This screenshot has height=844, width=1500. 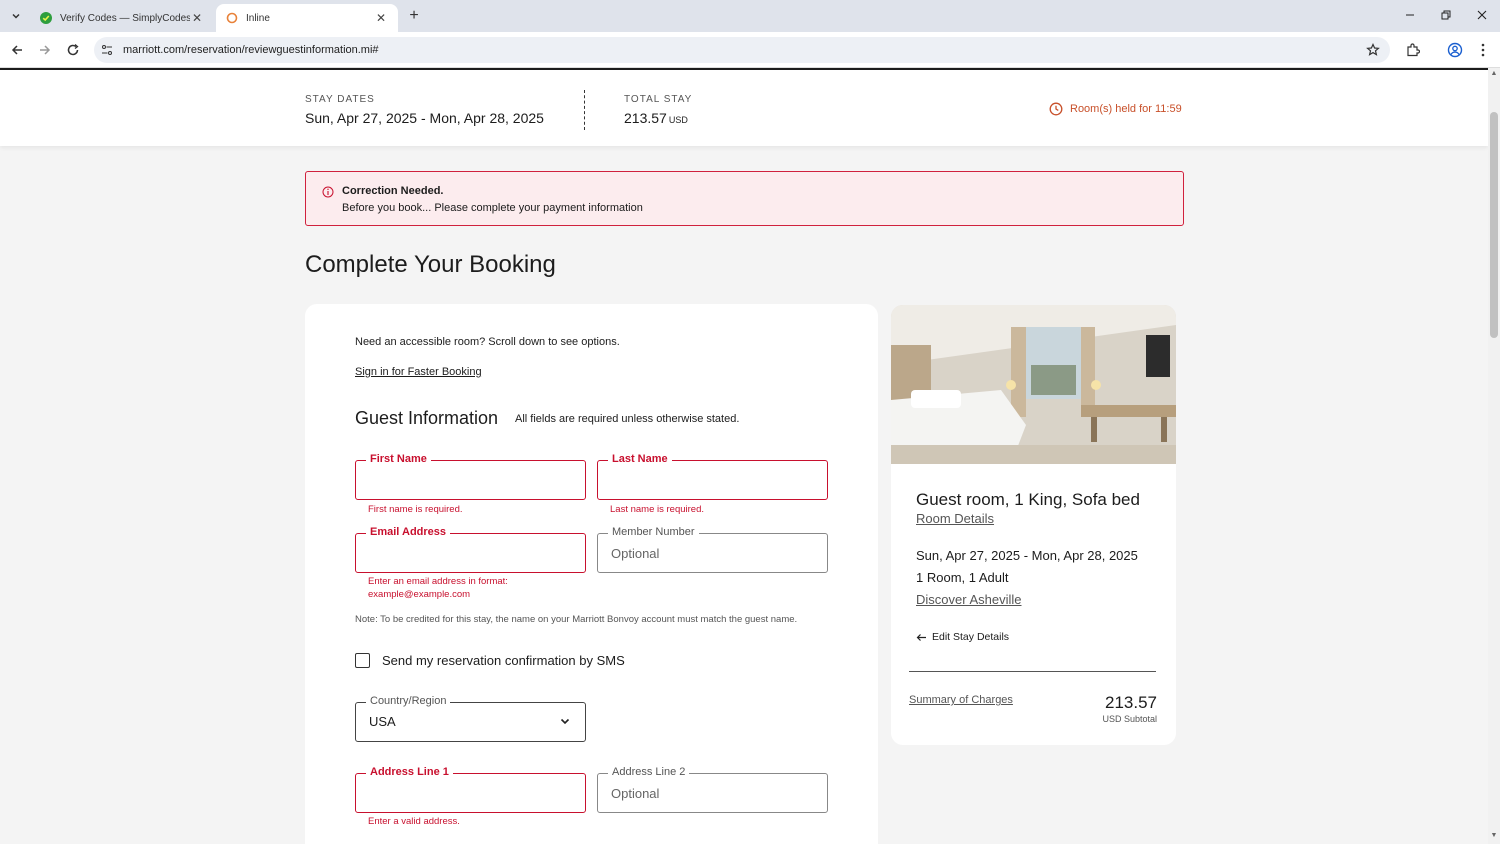 I want to click on room-card-divider, so click(x=1032, y=671).